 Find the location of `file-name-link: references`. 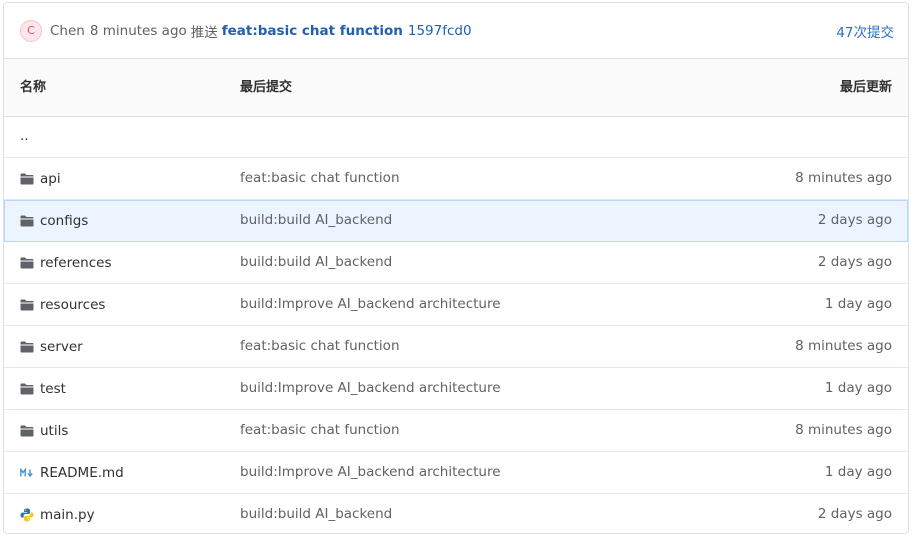

file-name-link: references is located at coordinates (66, 262).